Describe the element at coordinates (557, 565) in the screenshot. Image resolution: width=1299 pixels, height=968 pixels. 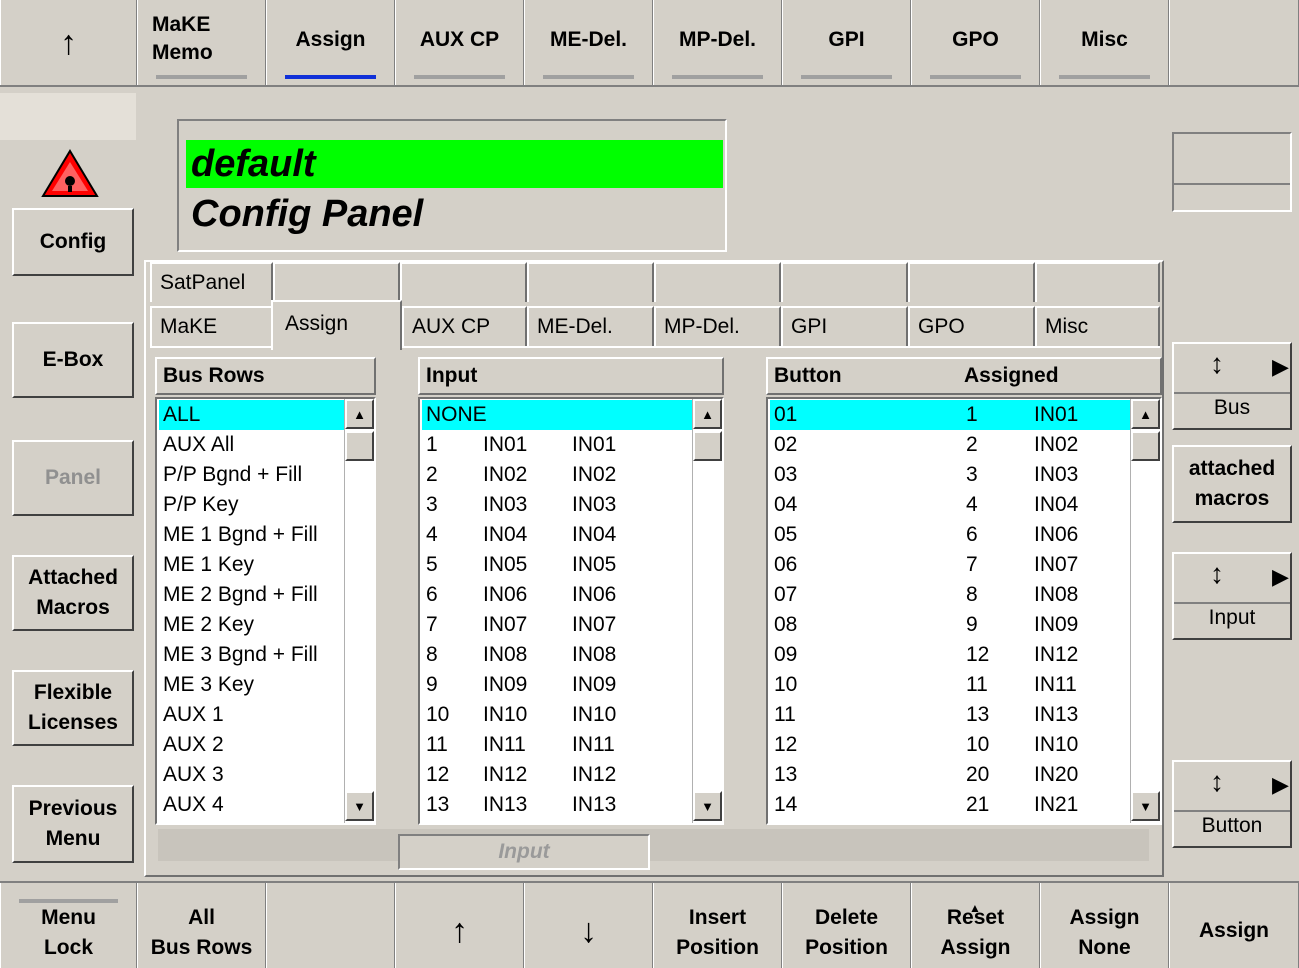
I see `list-item: 5 IN05 IN05` at that location.